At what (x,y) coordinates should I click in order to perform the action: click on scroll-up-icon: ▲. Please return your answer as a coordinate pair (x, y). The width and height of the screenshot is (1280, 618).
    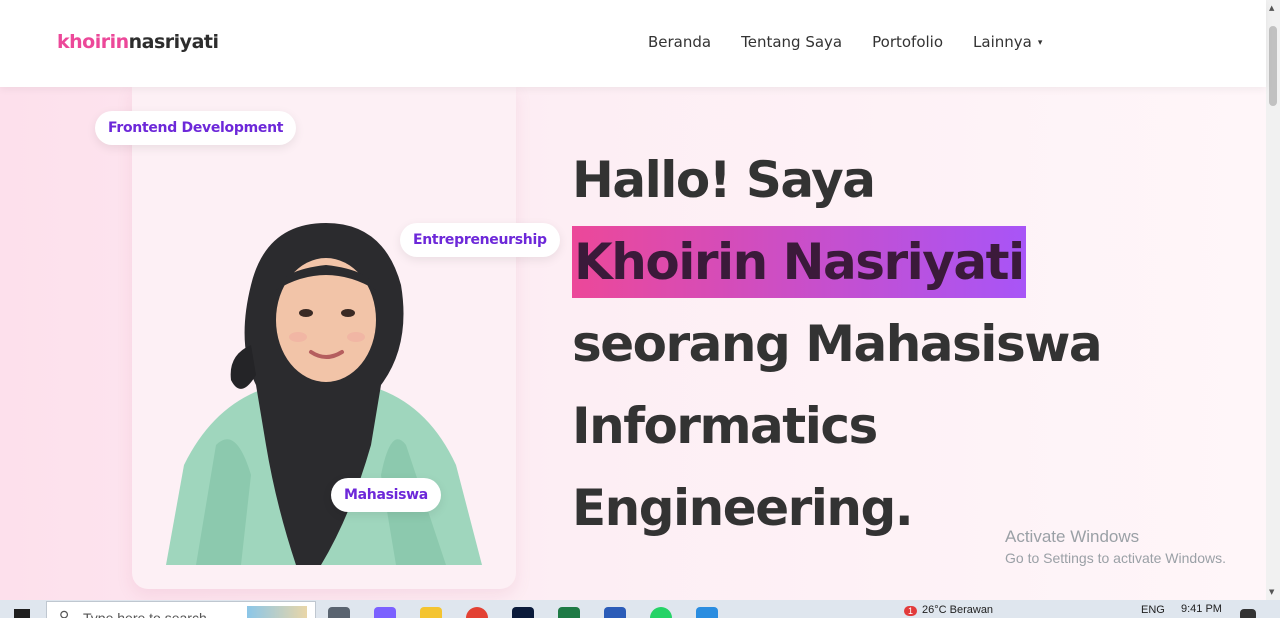
    Looking at the image, I should click on (1271, 8).